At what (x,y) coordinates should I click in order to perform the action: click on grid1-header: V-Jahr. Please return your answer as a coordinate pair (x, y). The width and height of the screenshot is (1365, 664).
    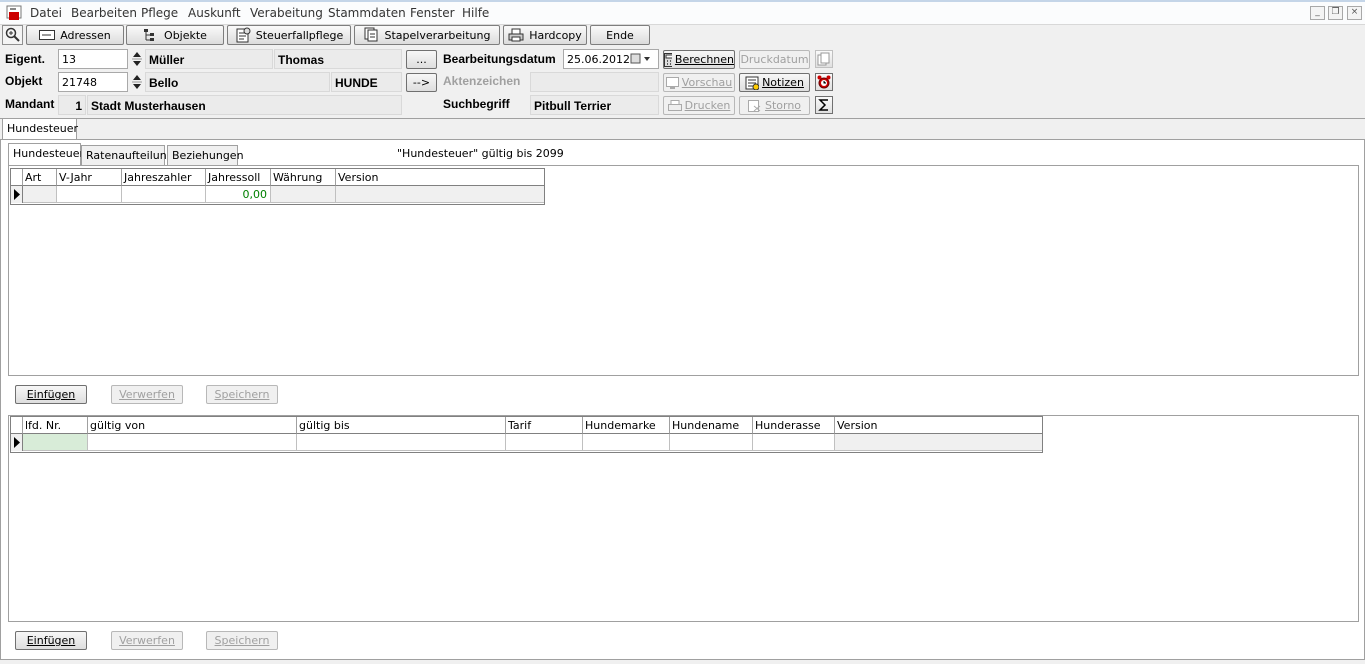
    Looking at the image, I should click on (89, 177).